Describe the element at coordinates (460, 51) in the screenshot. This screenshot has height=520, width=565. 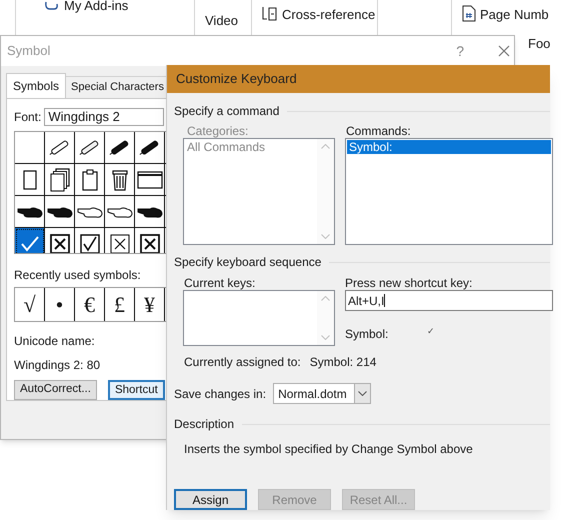
I see `help-button: ?` at that location.